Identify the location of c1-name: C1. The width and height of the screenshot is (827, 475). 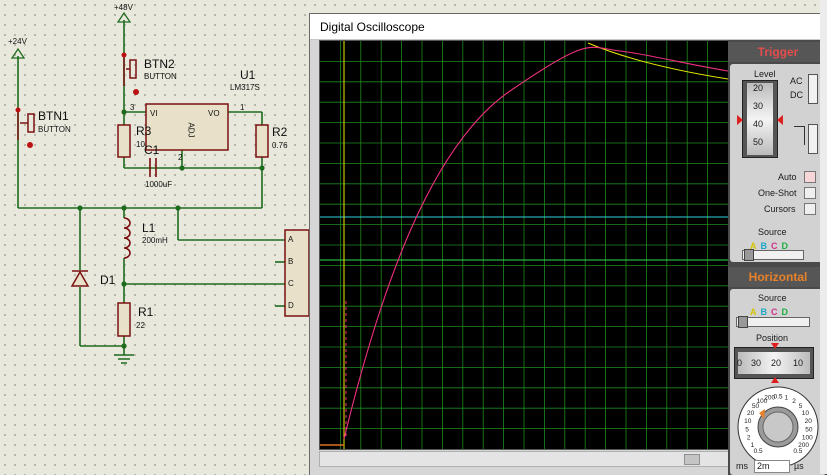
(152, 150).